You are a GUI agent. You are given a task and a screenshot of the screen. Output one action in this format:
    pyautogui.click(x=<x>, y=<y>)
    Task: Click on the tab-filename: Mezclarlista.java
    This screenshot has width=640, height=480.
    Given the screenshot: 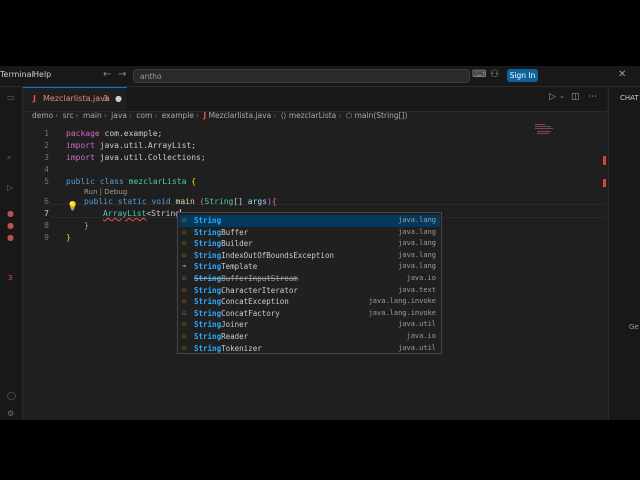 What is the action you would take?
    pyautogui.click(x=76, y=98)
    